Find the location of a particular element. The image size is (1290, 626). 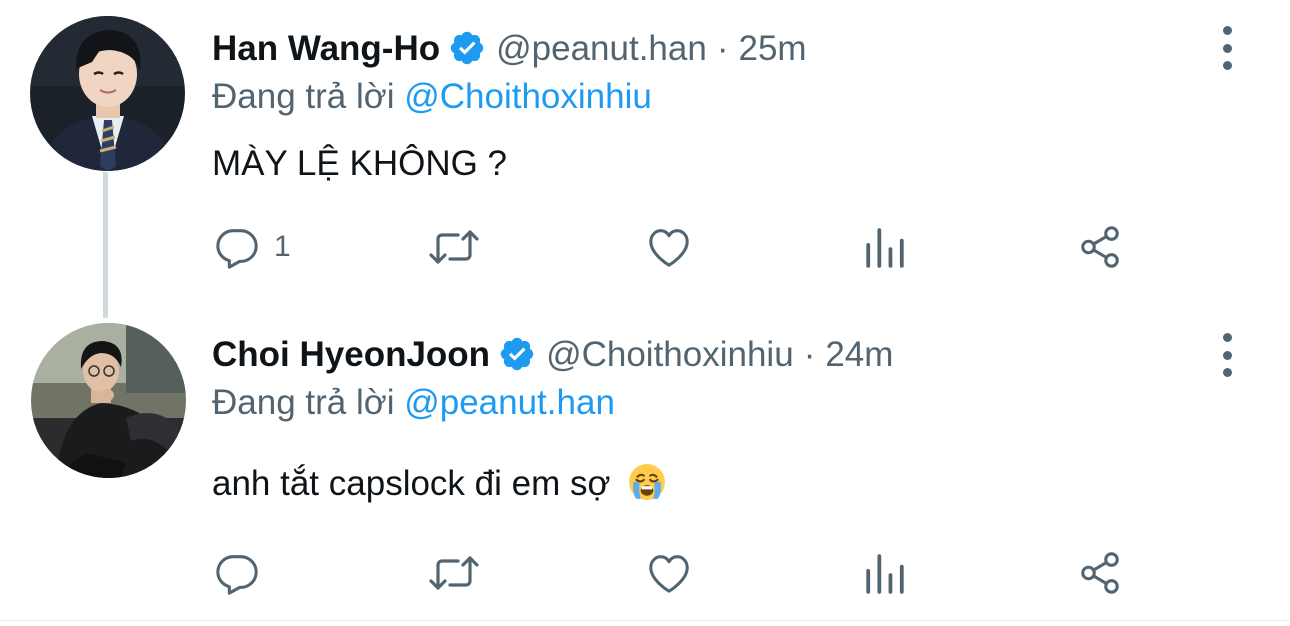

tweet-1-header: Han Wang-Ho @peanut.han · 25m is located at coordinates (509, 48).